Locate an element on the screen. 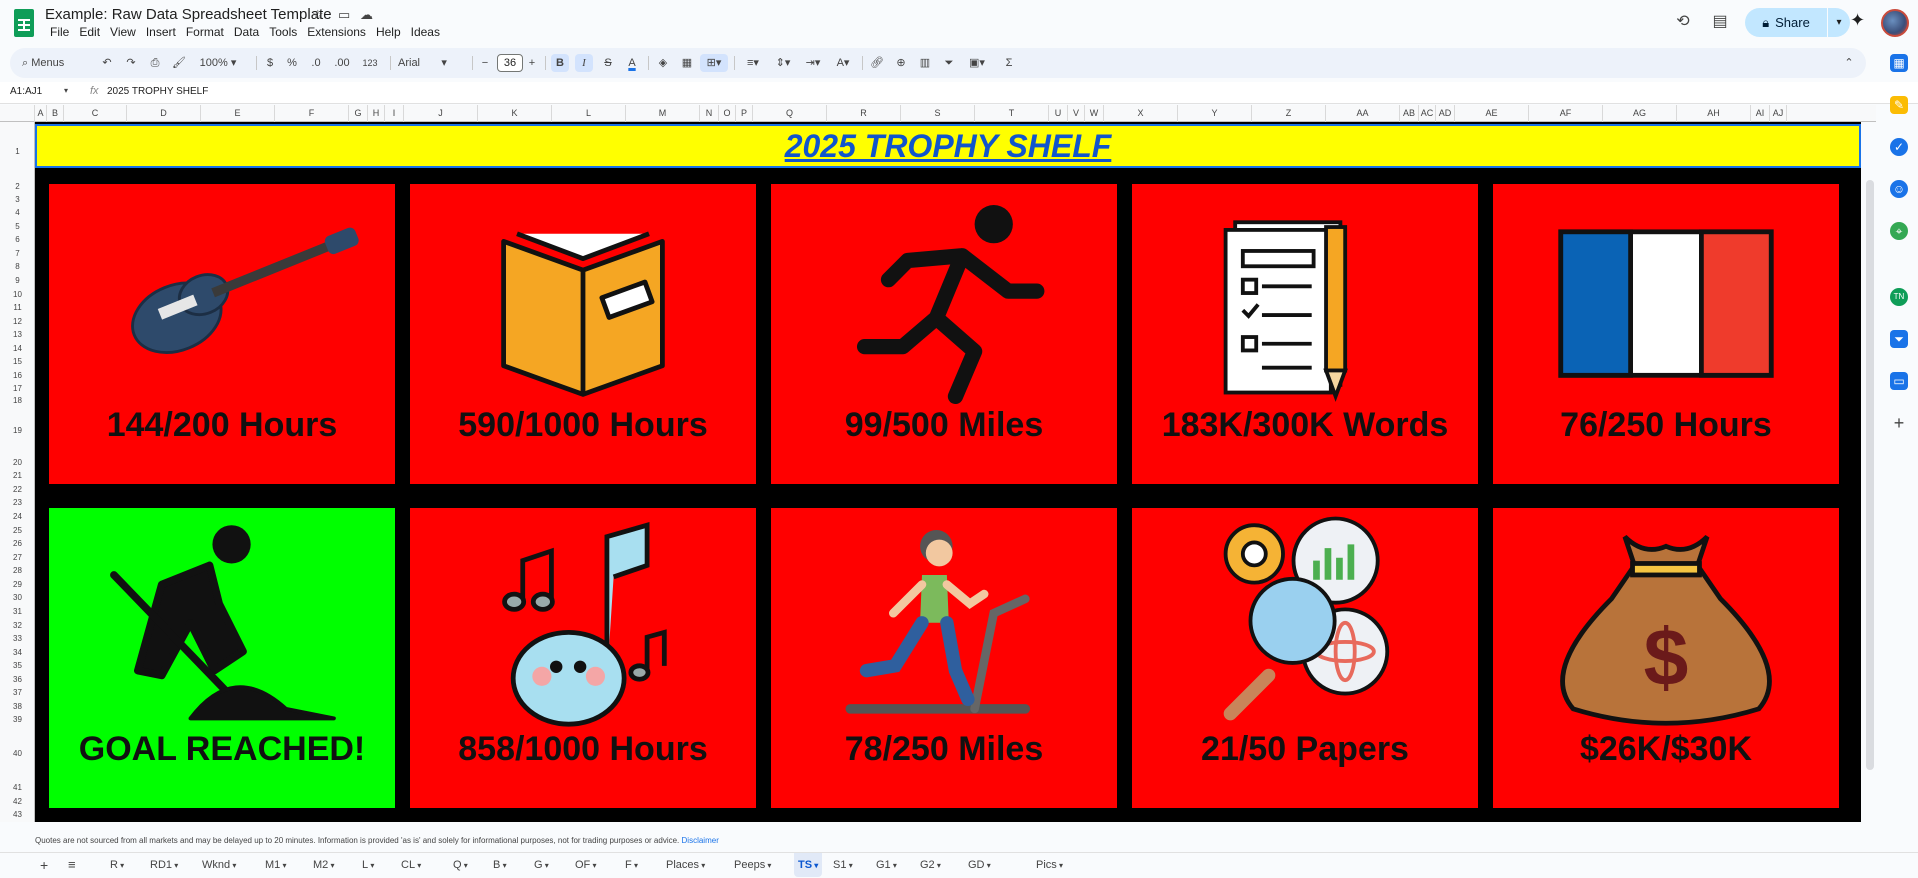 This screenshot has width=1918, height=878. column-header: AE is located at coordinates (1492, 113).